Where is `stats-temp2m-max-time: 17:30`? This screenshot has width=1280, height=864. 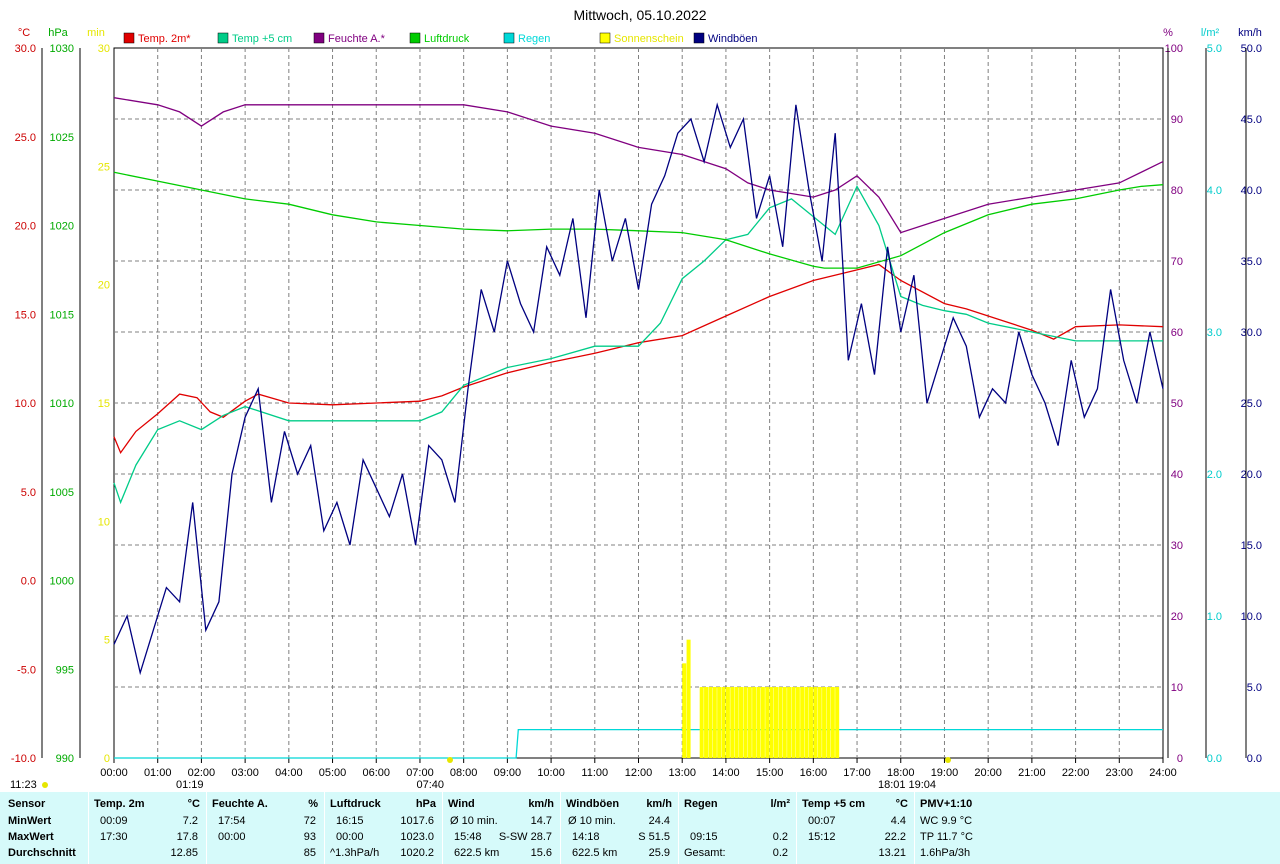
stats-temp2m-max-time: 17:30 is located at coordinates (114, 837).